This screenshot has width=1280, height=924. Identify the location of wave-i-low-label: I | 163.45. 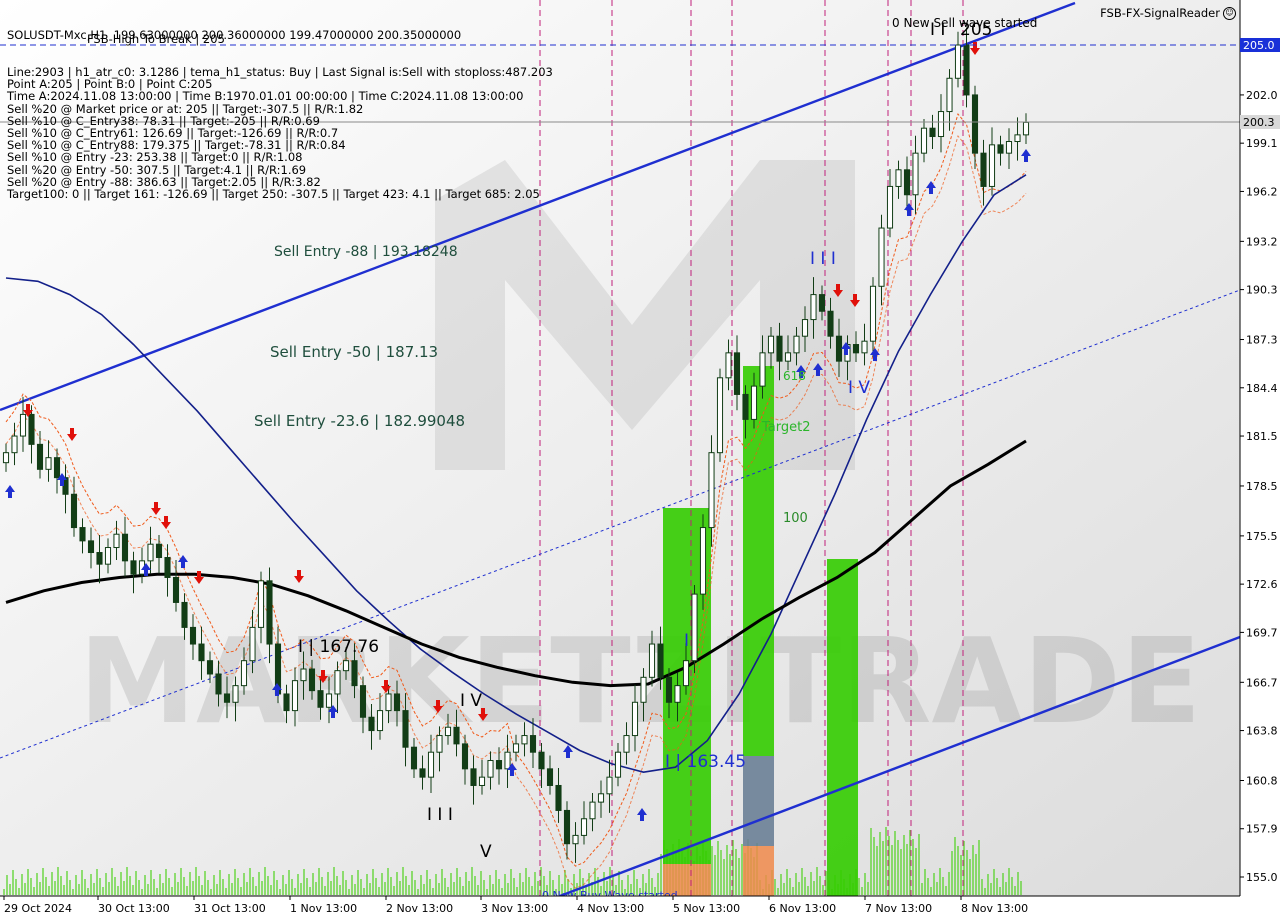
(705, 762).